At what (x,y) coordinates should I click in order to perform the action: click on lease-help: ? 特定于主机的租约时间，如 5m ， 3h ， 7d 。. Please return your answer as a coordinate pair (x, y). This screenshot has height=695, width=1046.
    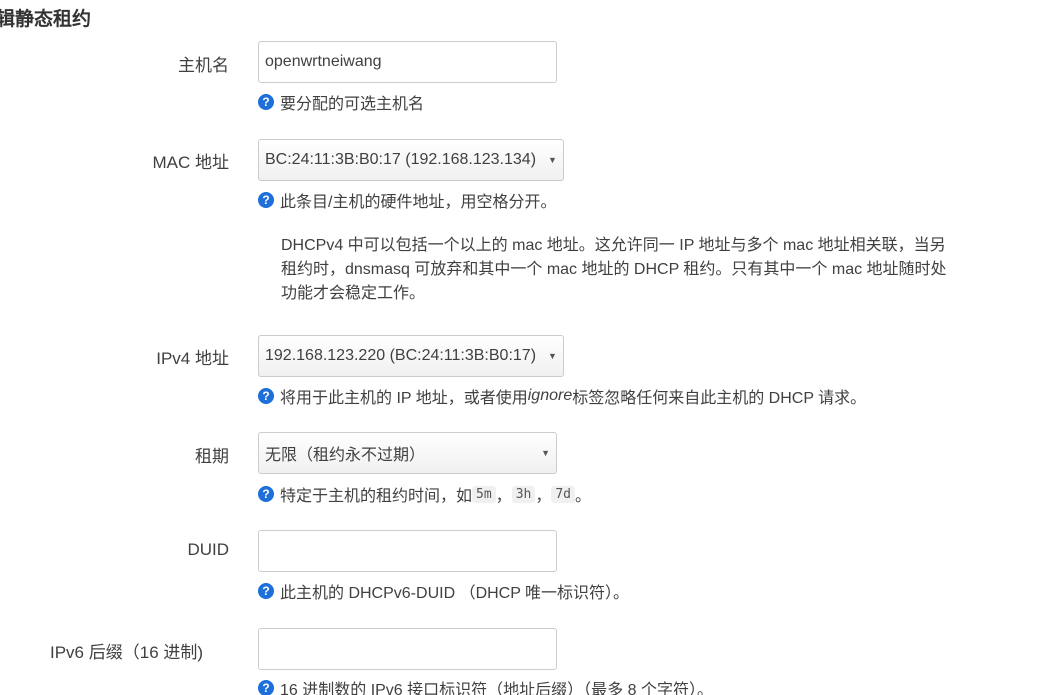
    Looking at the image, I should click on (424, 494).